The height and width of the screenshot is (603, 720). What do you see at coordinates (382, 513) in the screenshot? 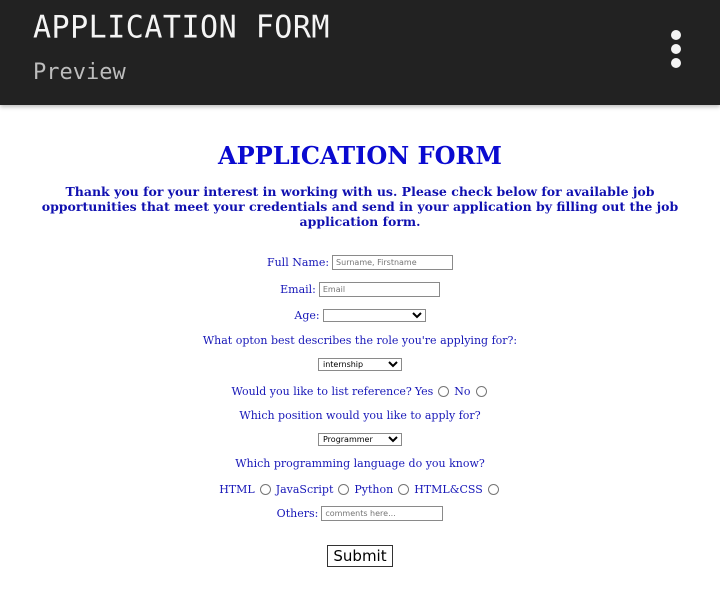
I see `others-input` at bounding box center [382, 513].